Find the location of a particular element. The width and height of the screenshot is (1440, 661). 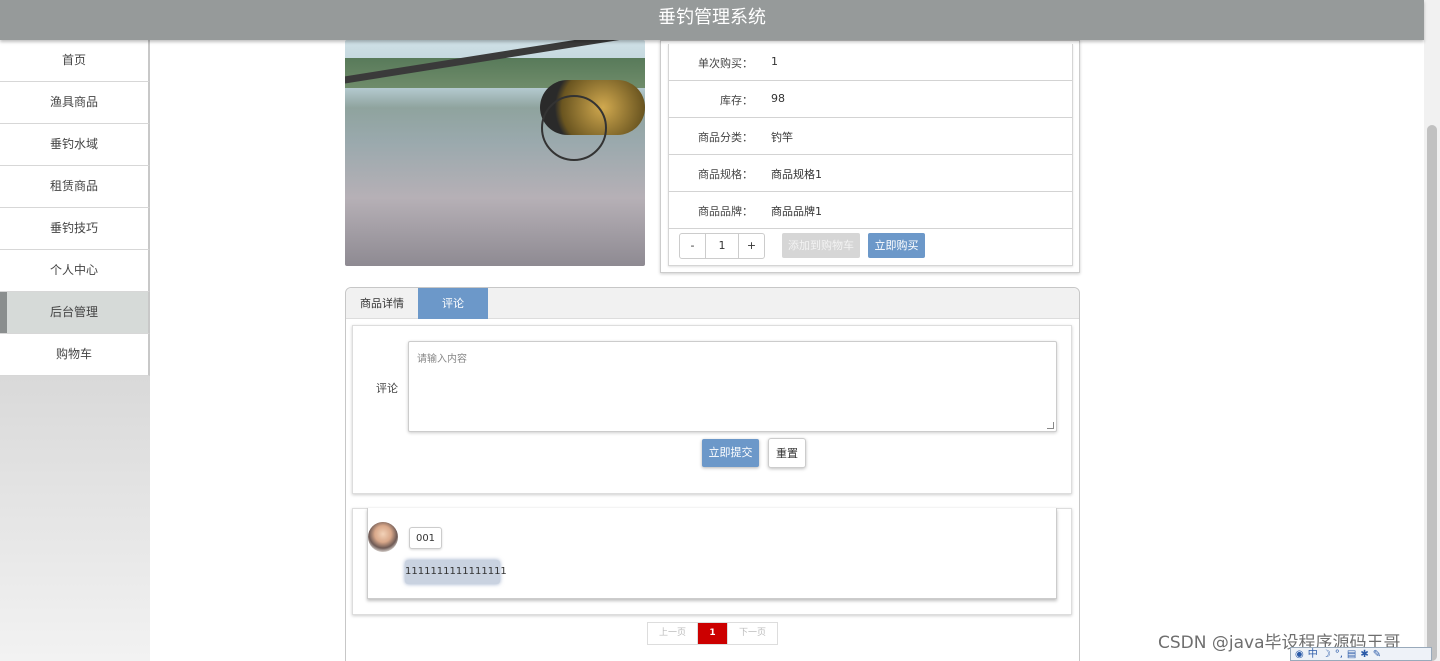

quantity-stepper: - 1 + is located at coordinates (722, 246).